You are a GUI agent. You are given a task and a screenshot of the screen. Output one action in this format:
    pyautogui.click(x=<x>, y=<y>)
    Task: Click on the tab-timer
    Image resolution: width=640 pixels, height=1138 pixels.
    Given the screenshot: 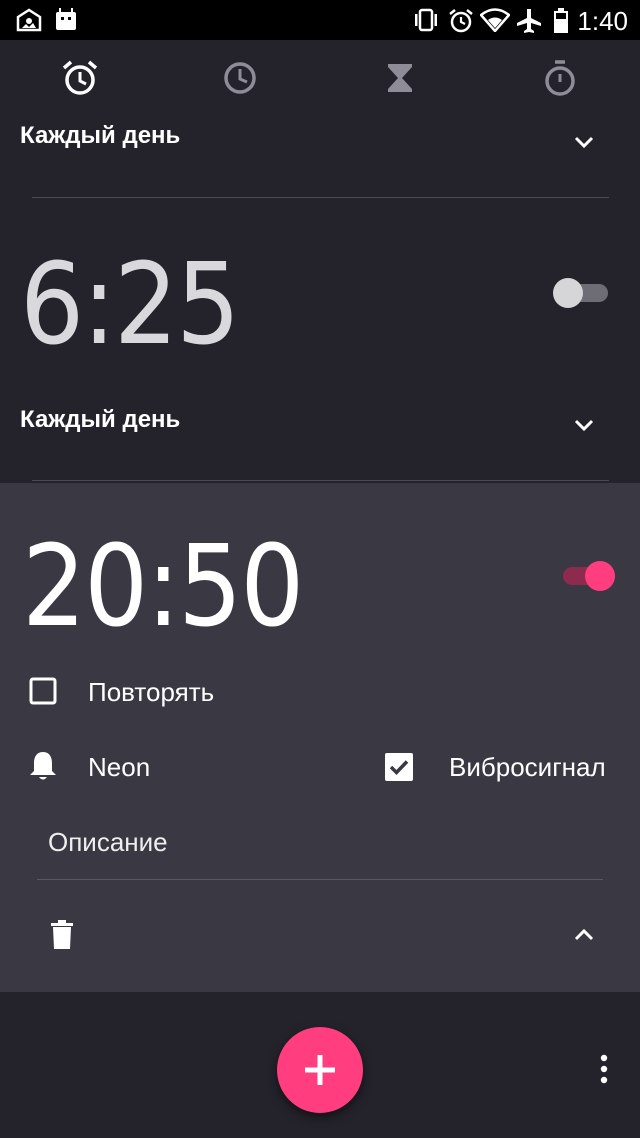 What is the action you would take?
    pyautogui.click(x=400, y=78)
    